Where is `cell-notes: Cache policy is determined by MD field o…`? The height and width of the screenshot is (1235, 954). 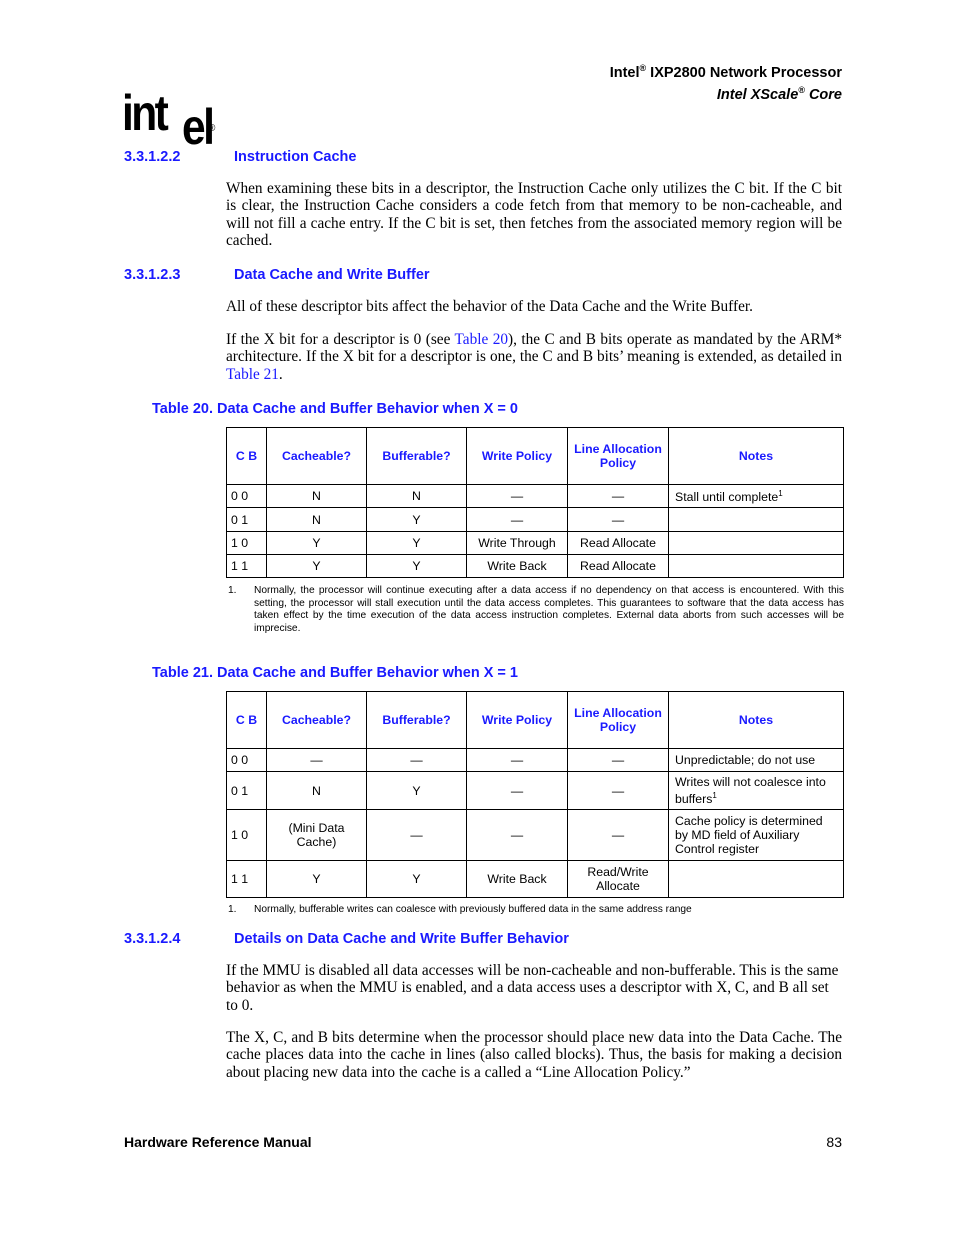
cell-notes: Cache policy is determined by MD field o… is located at coordinates (756, 835).